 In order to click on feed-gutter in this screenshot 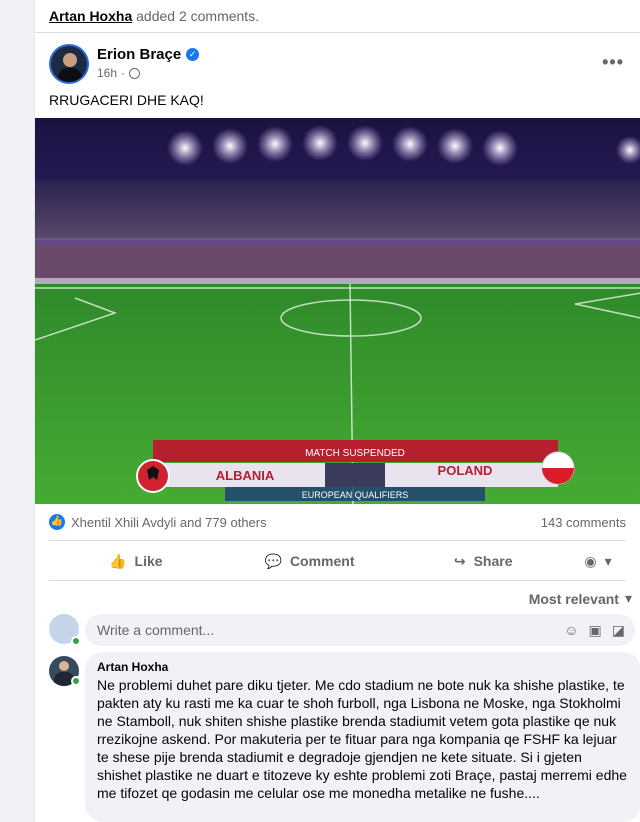, I will do `click(17, 411)`.